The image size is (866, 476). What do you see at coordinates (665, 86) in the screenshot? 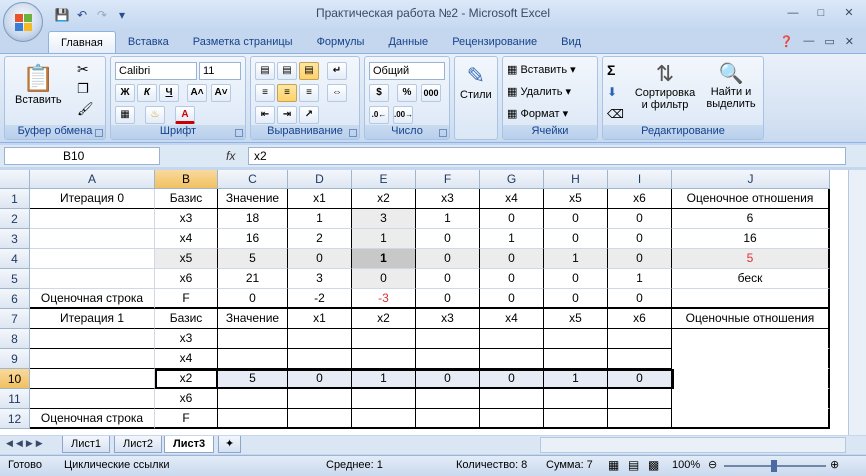
I see `sort-filter-button: ⇅ Сортировка и фильтр` at bounding box center [665, 86].